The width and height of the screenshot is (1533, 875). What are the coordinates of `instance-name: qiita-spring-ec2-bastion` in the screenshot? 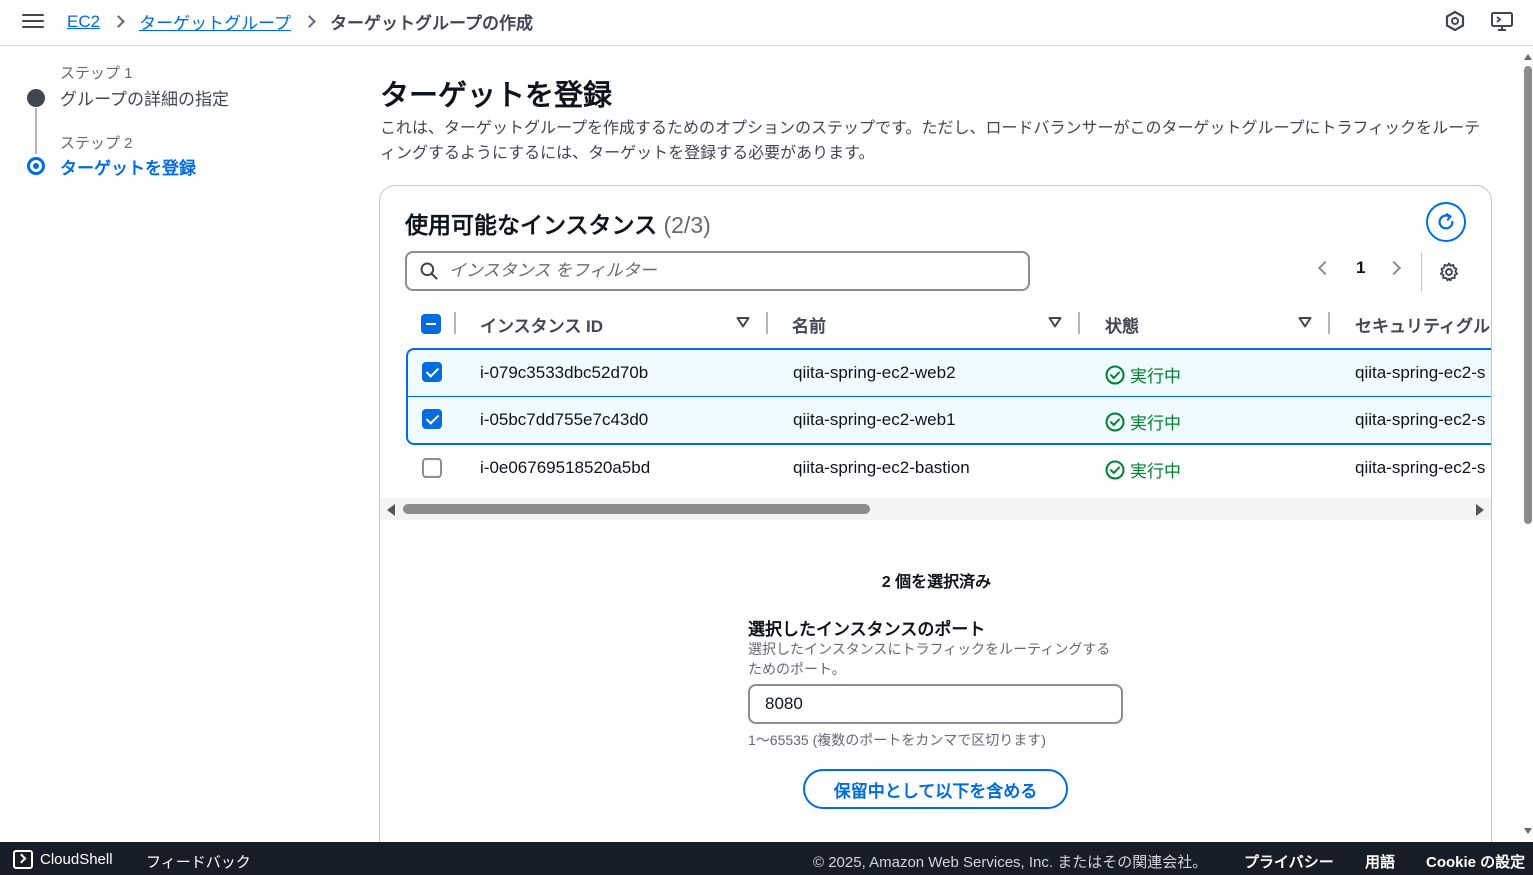 It's located at (881, 467).